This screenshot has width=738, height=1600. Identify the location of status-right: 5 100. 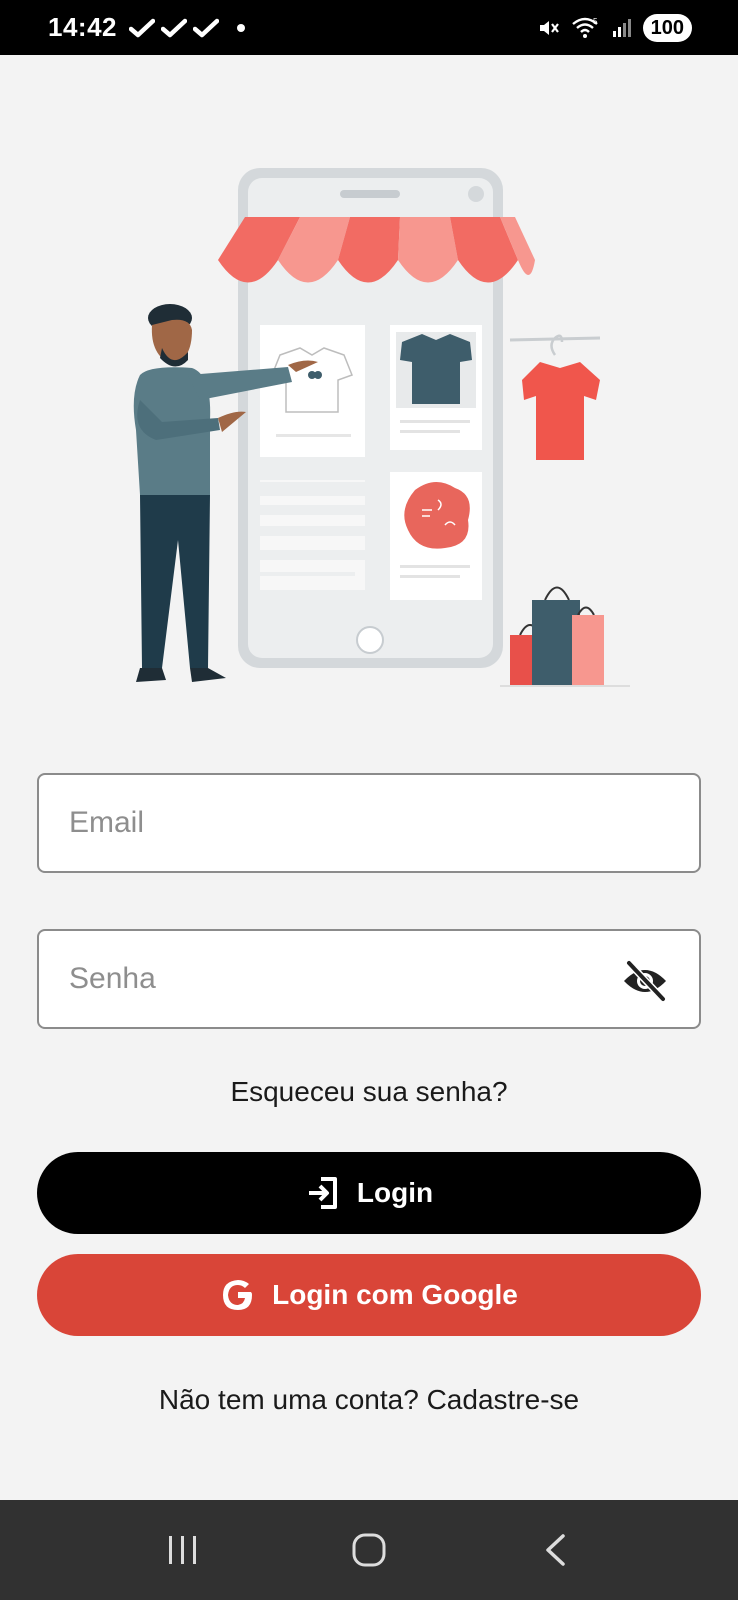
(614, 27).